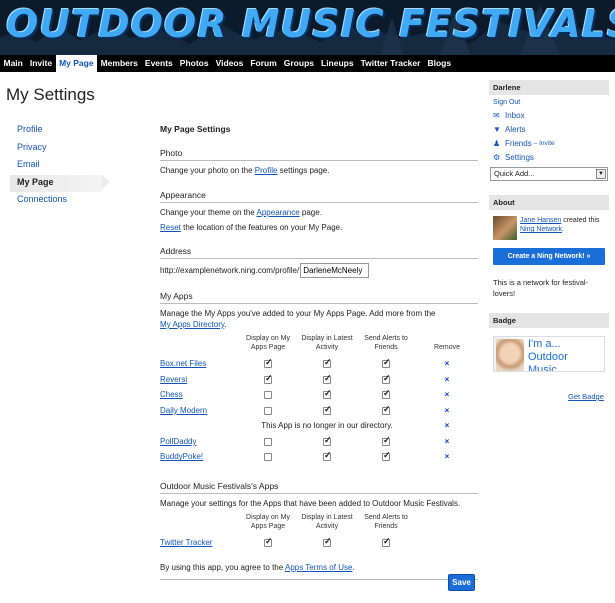 The width and height of the screenshot is (615, 603). I want to click on about-creator: Jane Hansen created this Ning Network., so click(551, 228).